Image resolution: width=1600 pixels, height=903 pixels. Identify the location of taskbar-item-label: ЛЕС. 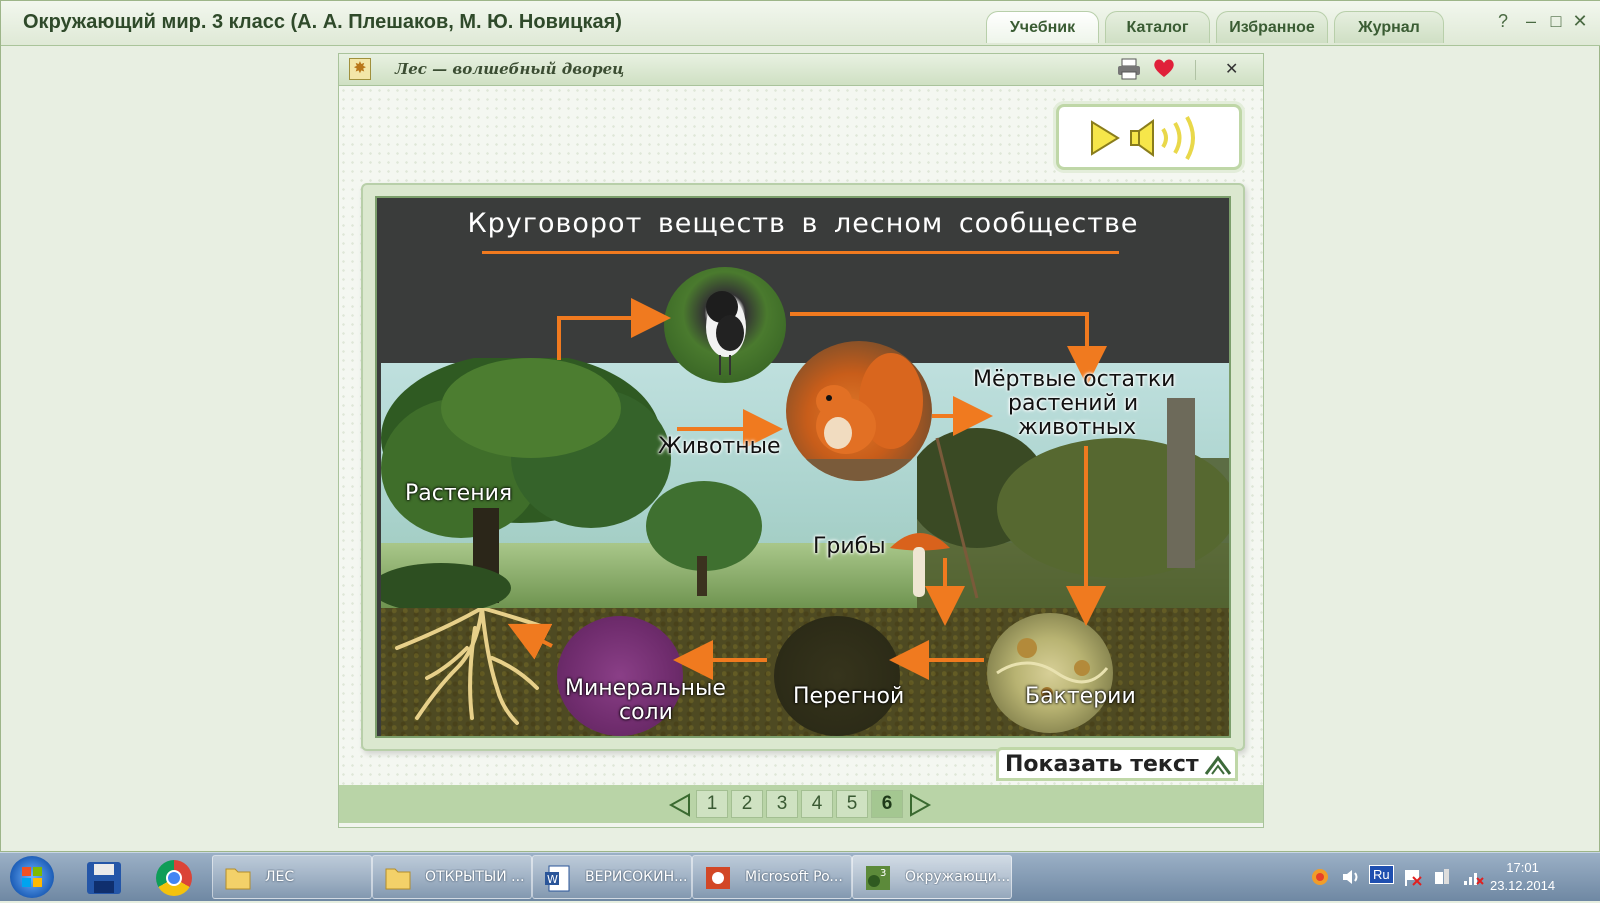
(280, 877).